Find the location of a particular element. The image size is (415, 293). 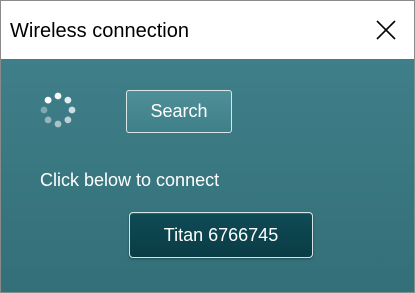

close-icon is located at coordinates (386, 30).